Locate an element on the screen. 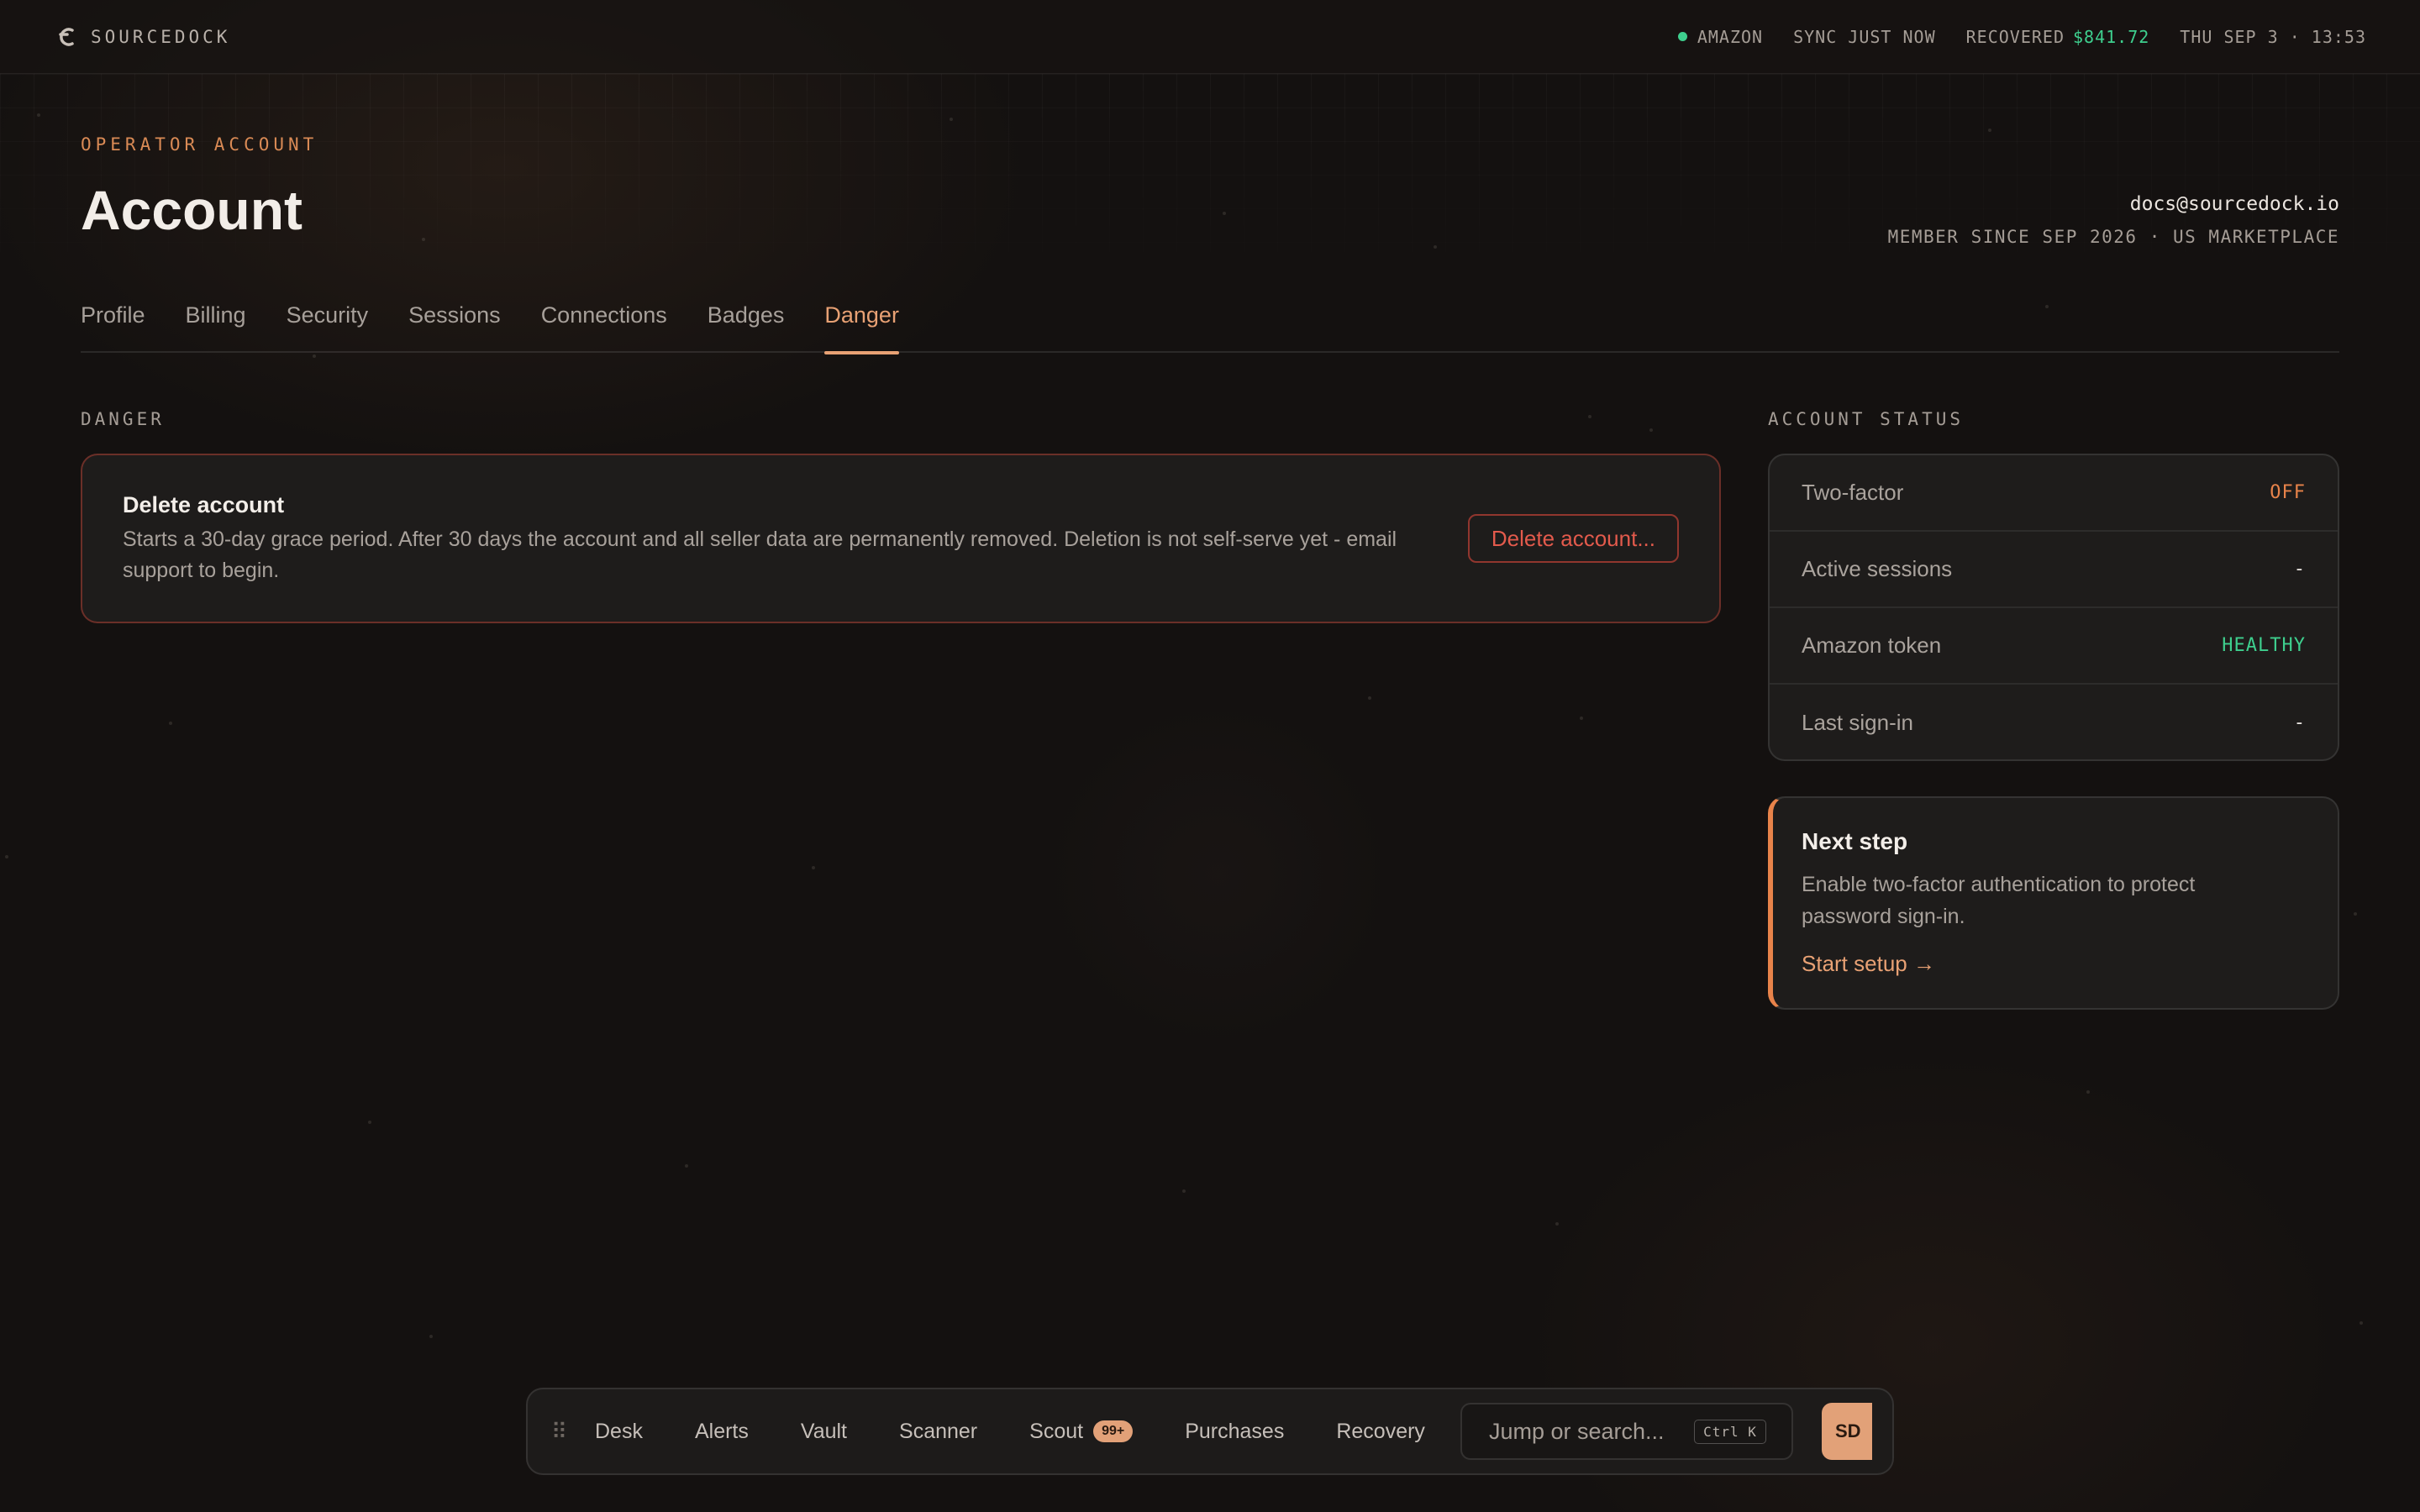 The width and height of the screenshot is (2420, 1512). amazon-token-status-badge: HEALTHY is located at coordinates (2264, 645).